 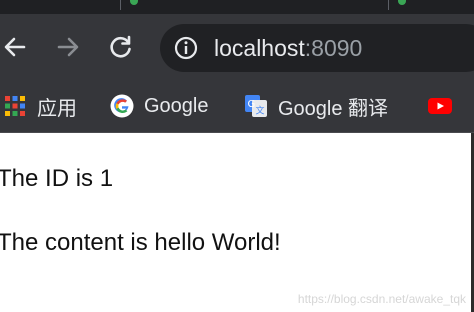 I want to click on bookmark-label: Google, so click(x=176, y=105).